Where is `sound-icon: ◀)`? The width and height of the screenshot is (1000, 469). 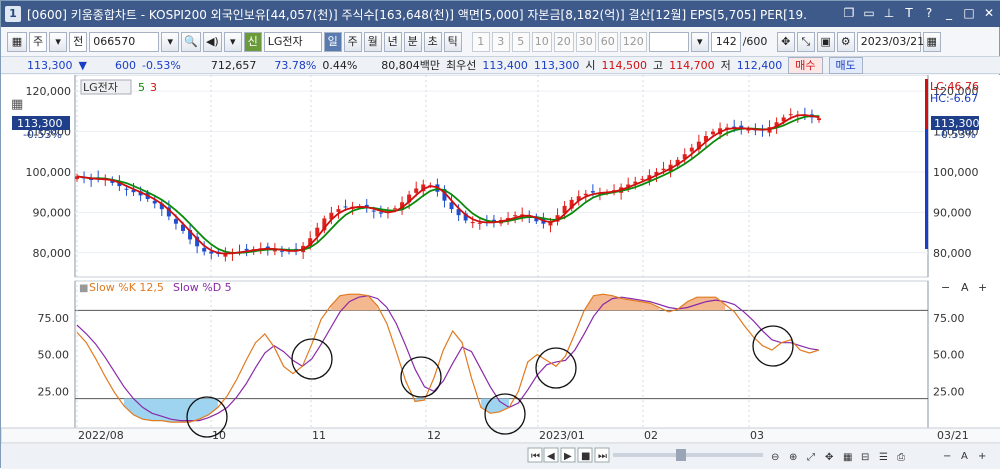
sound-icon: ◀) is located at coordinates (212, 41).